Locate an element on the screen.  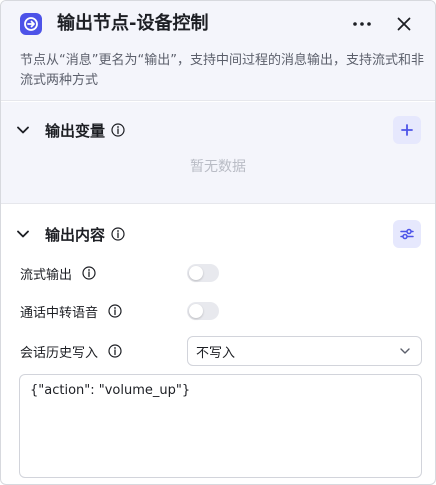
streaming-output-label: 流式输出 is located at coordinates (58, 273).